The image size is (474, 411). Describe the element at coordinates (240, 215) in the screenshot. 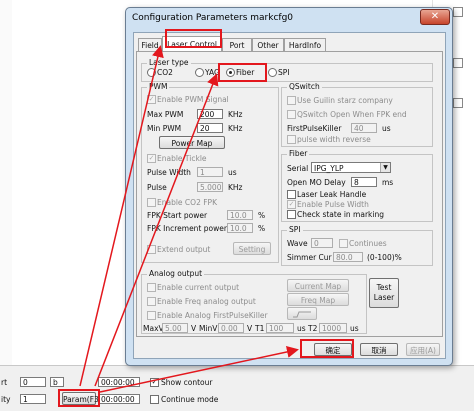

I see `fpk-start-power-input: 10.0` at that location.